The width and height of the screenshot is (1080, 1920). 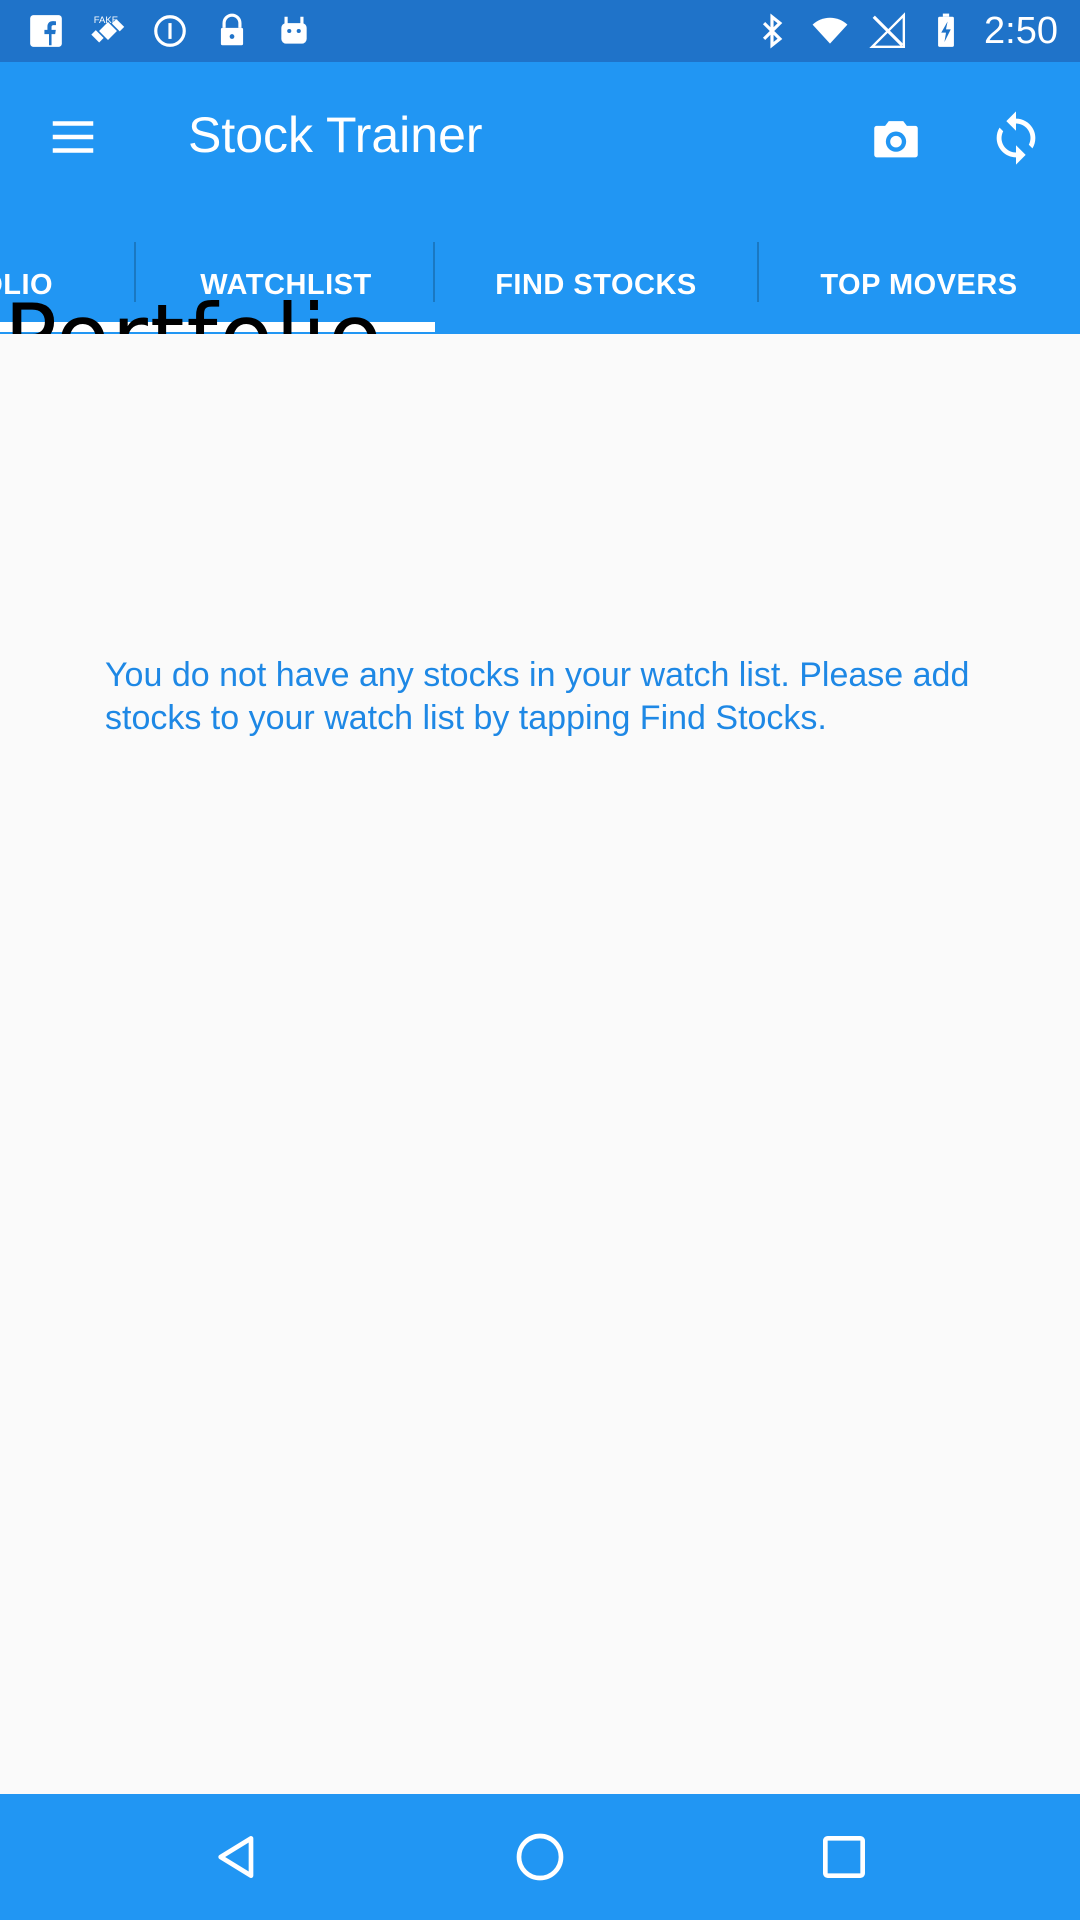 I want to click on tab-top-movers-label: TOP MOVERS, so click(x=919, y=284).